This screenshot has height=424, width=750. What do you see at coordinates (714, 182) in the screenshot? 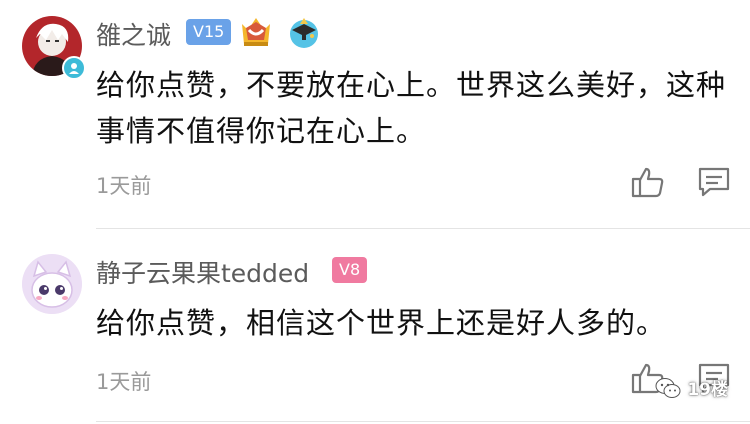
I see `reply-comment-icon` at bounding box center [714, 182].